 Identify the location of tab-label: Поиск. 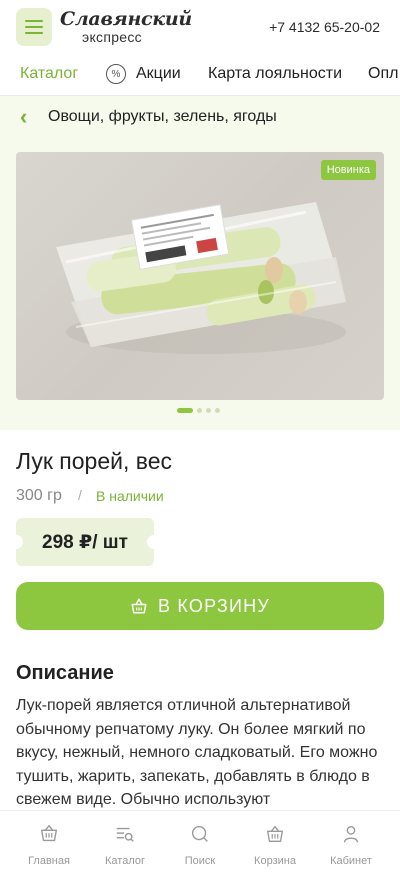
(200, 861).